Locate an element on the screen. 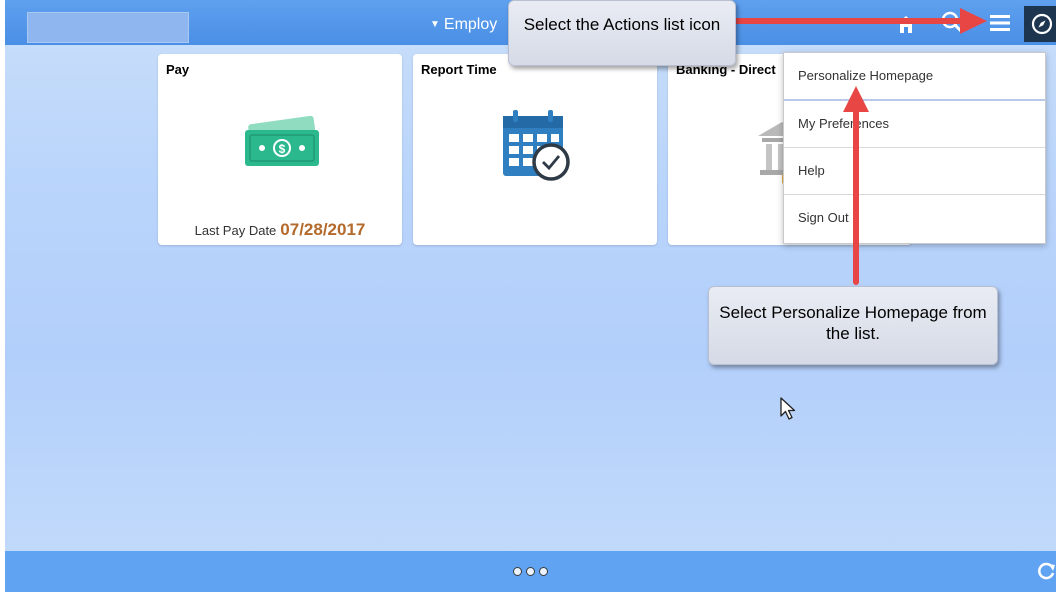 The image size is (1056, 592). search-icon is located at coordinates (952, 22).